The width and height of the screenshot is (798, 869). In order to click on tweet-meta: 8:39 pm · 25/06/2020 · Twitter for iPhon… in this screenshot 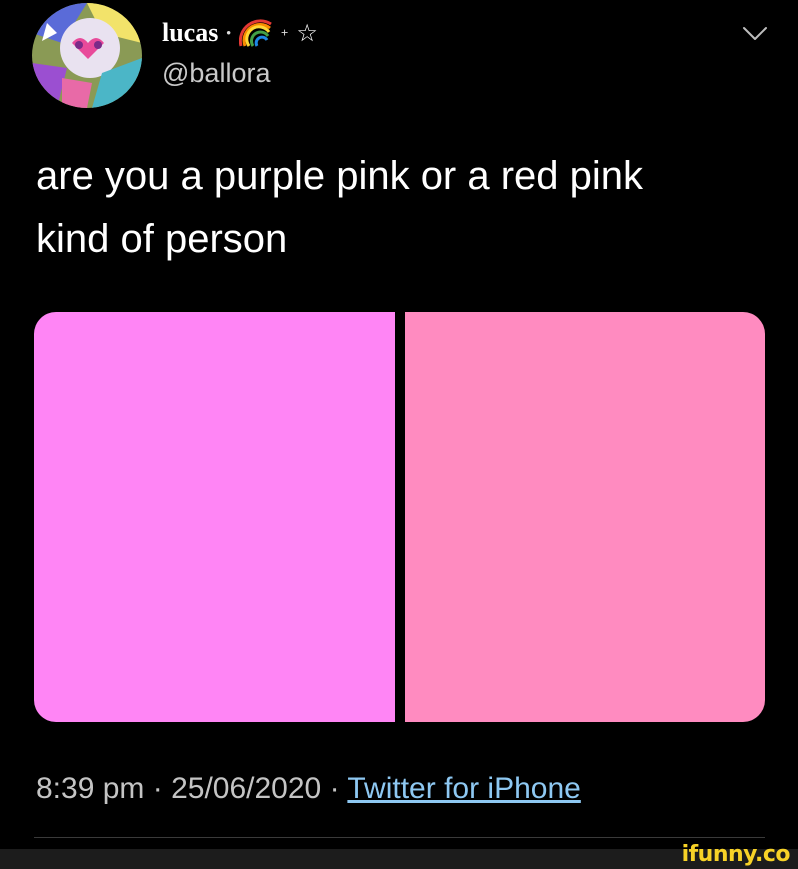, I will do `click(308, 789)`.